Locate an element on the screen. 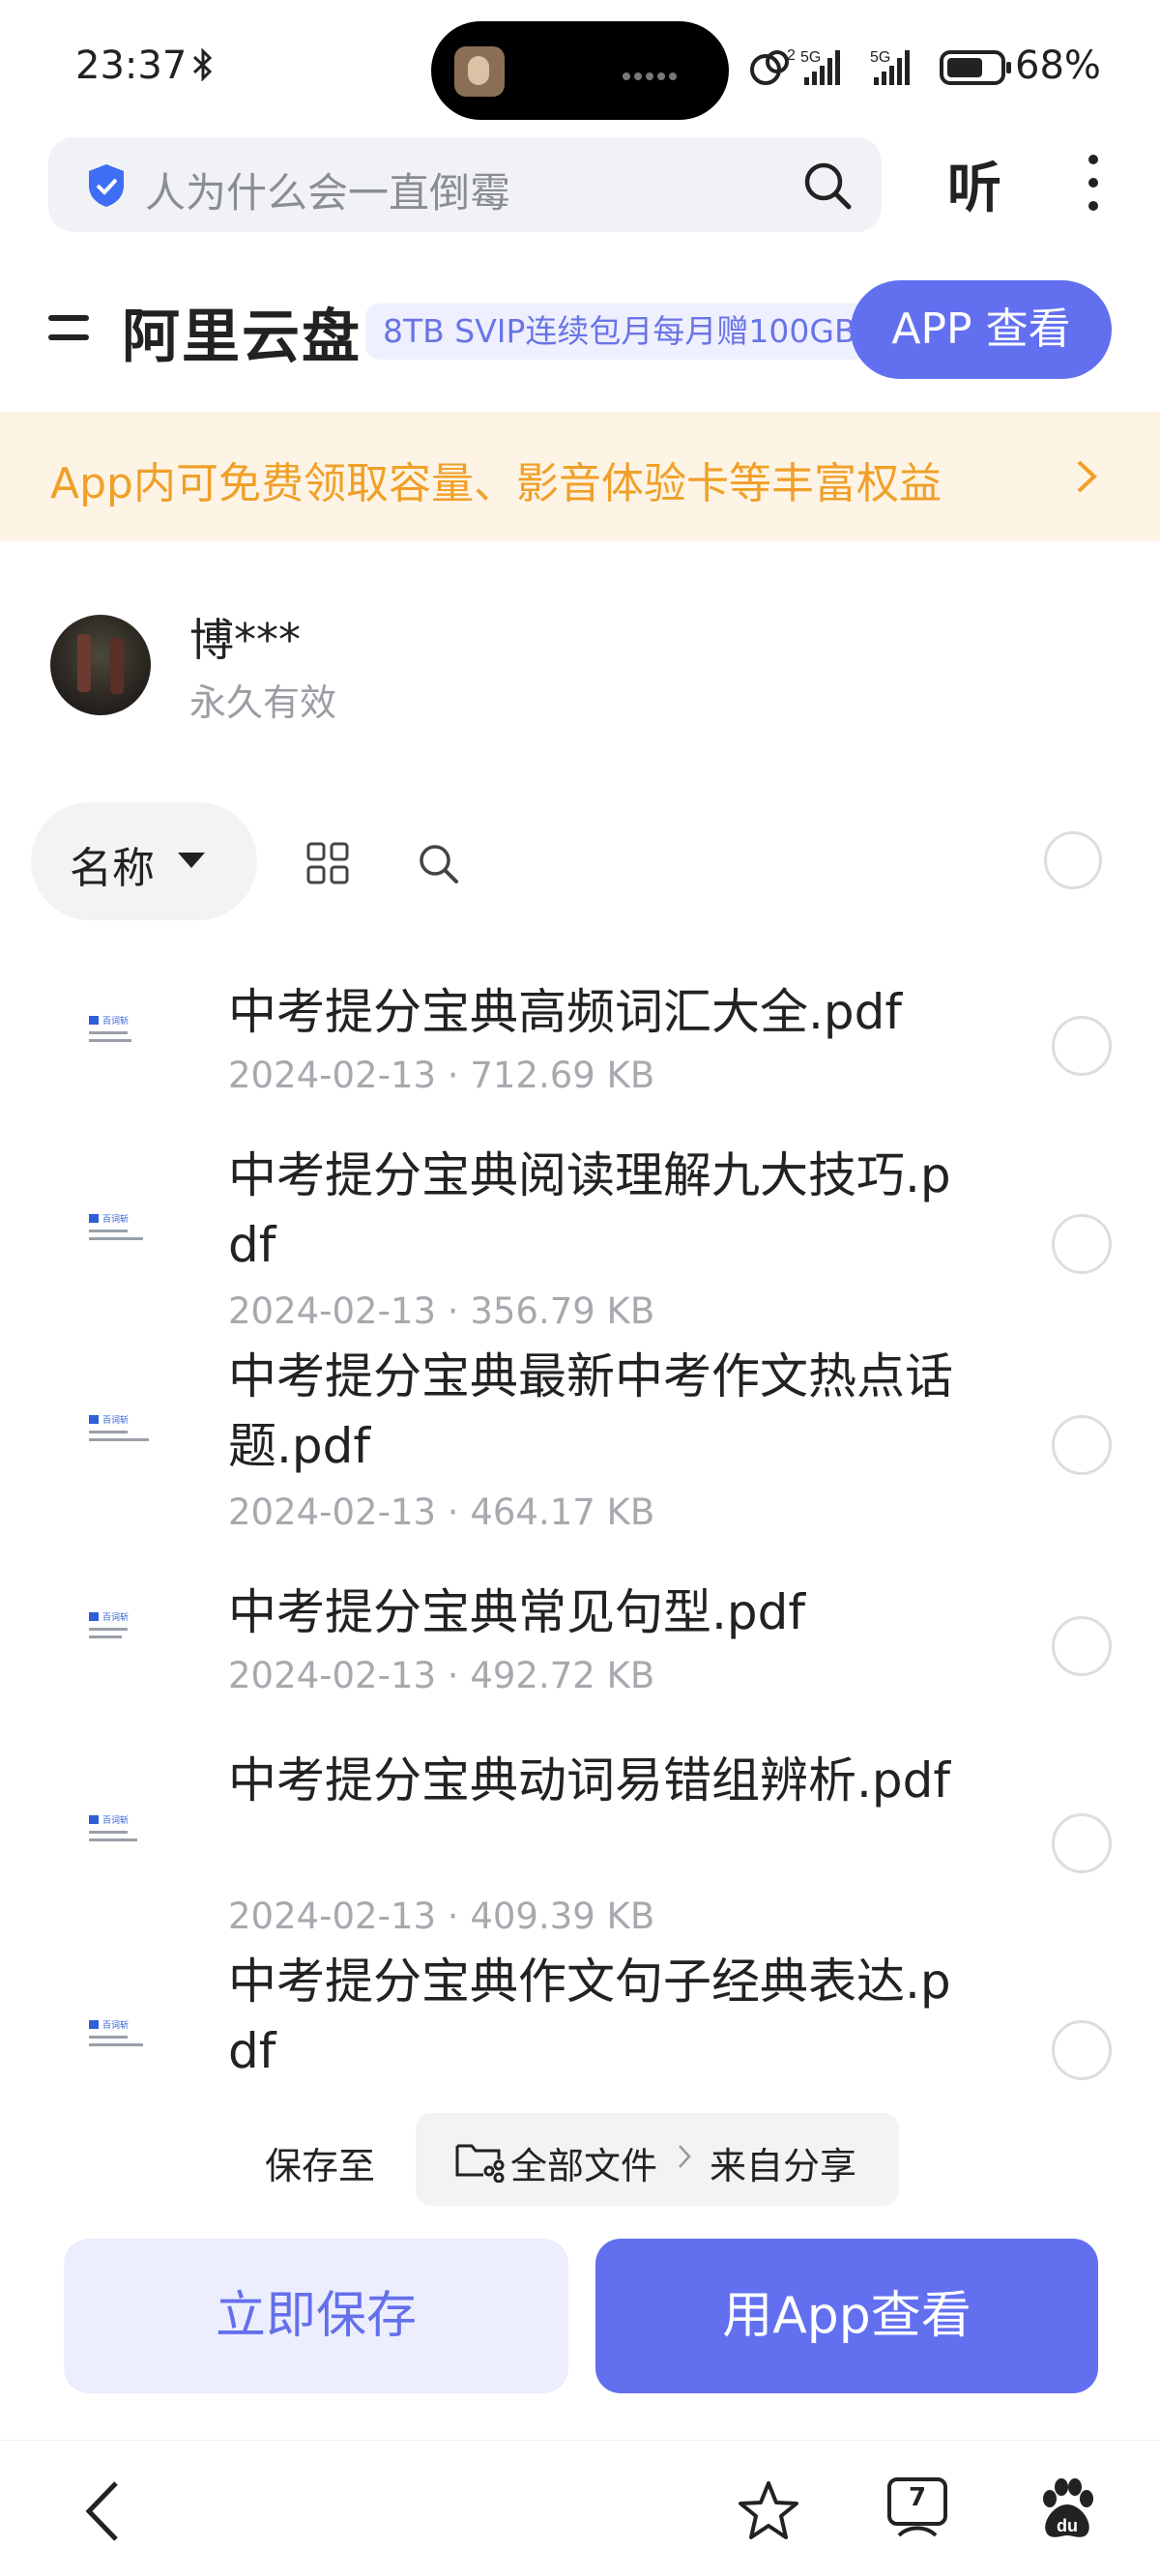  save-path-selector: 全部文件 来自分享 is located at coordinates (657, 2159).